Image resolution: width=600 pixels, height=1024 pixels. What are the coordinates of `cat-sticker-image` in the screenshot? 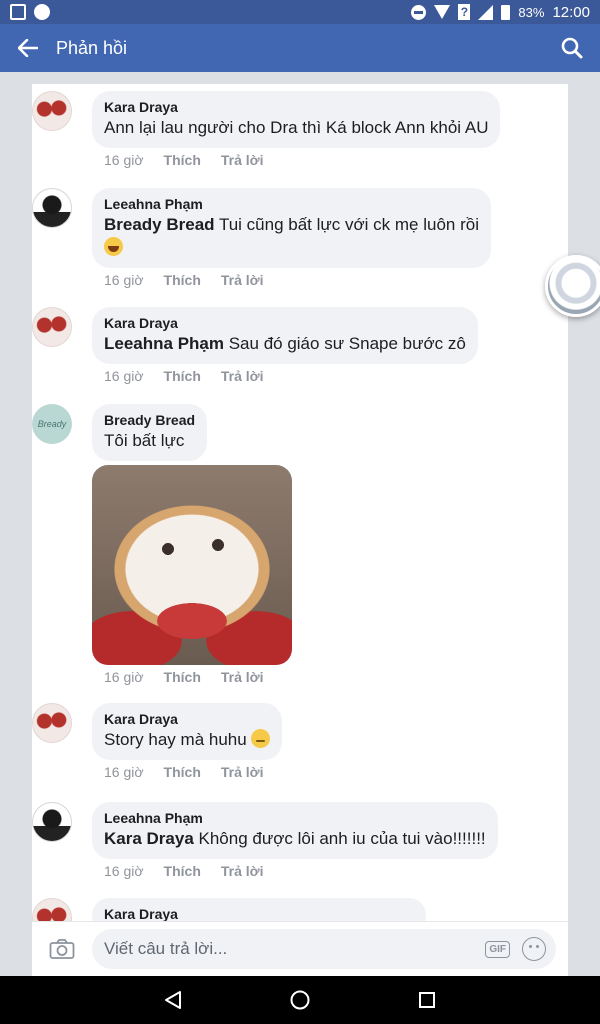 It's located at (192, 565).